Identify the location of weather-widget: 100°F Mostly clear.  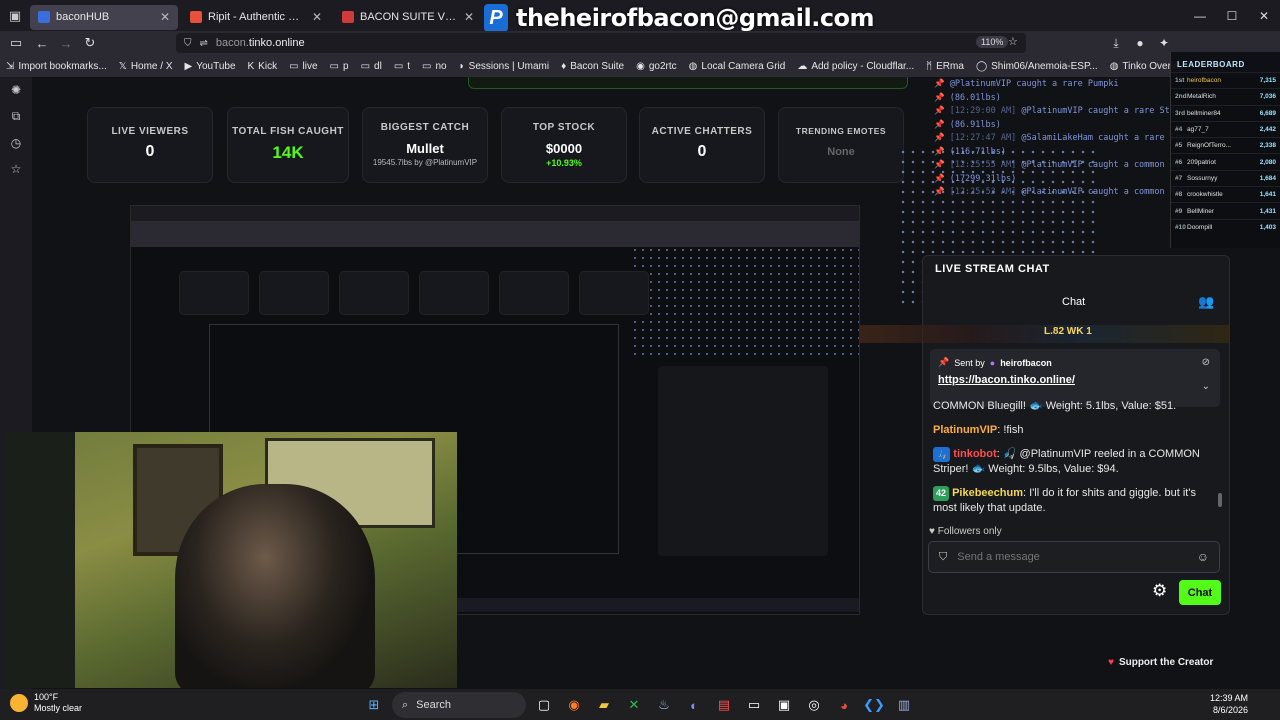
(46, 703).